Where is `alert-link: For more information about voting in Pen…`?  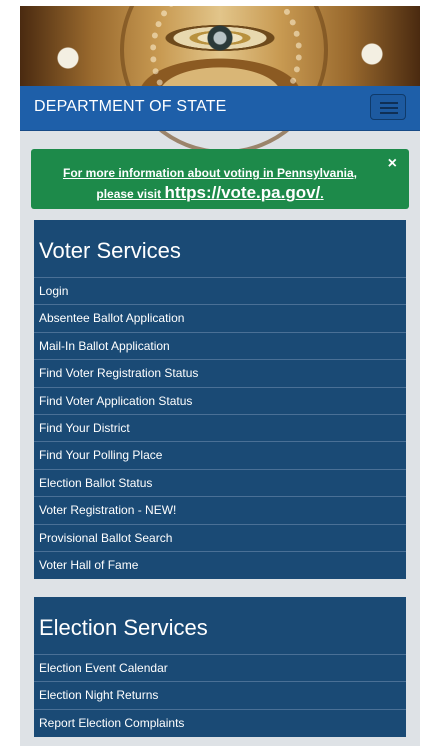 alert-link: For more information about voting in Pen… is located at coordinates (210, 183).